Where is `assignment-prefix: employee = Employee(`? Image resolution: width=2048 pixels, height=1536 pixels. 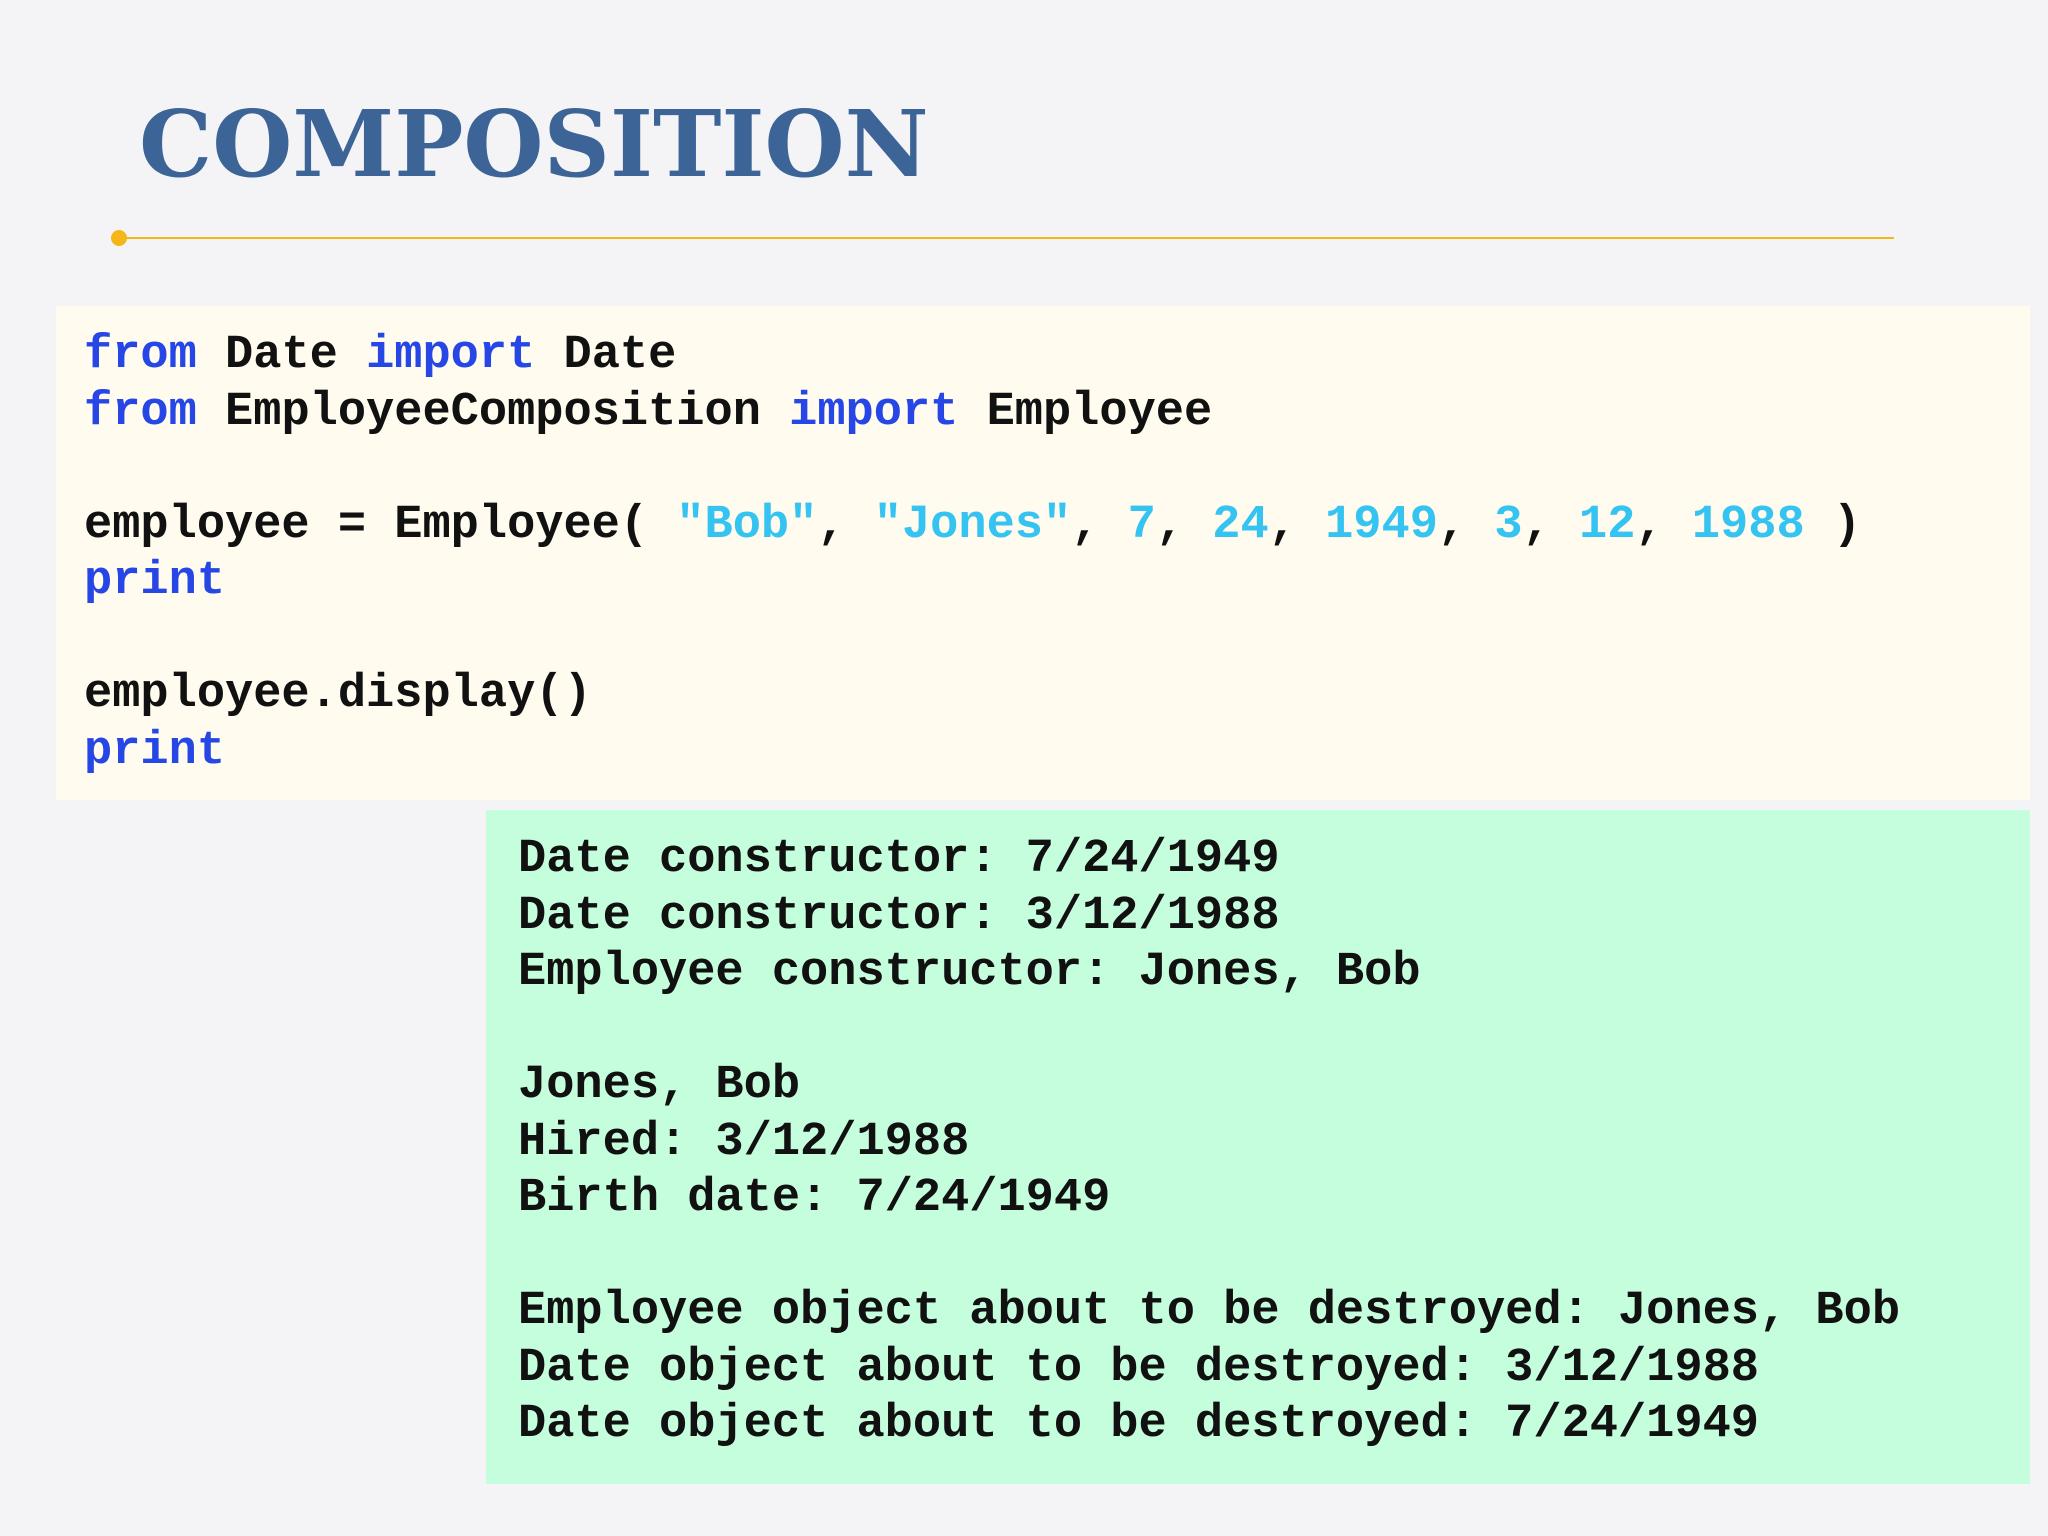 assignment-prefix: employee = Employee( is located at coordinates (380, 525).